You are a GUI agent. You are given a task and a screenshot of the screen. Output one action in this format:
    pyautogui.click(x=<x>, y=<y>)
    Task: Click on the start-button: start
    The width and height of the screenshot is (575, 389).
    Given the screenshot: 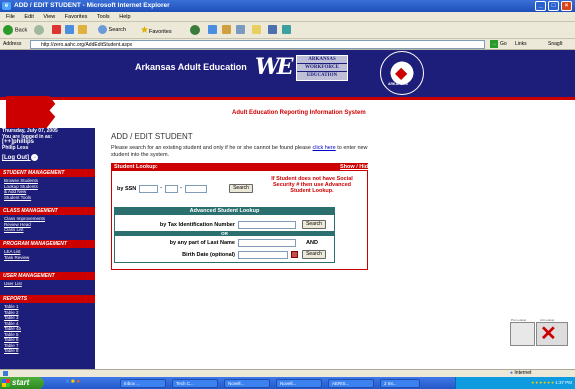 What is the action you would take?
    pyautogui.click(x=22, y=383)
    